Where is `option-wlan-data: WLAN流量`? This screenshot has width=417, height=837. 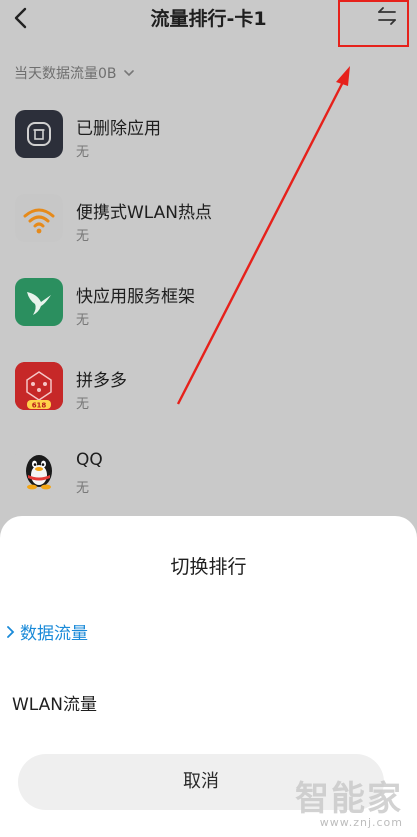
option-wlan-data: WLAN流量 is located at coordinates (54, 702).